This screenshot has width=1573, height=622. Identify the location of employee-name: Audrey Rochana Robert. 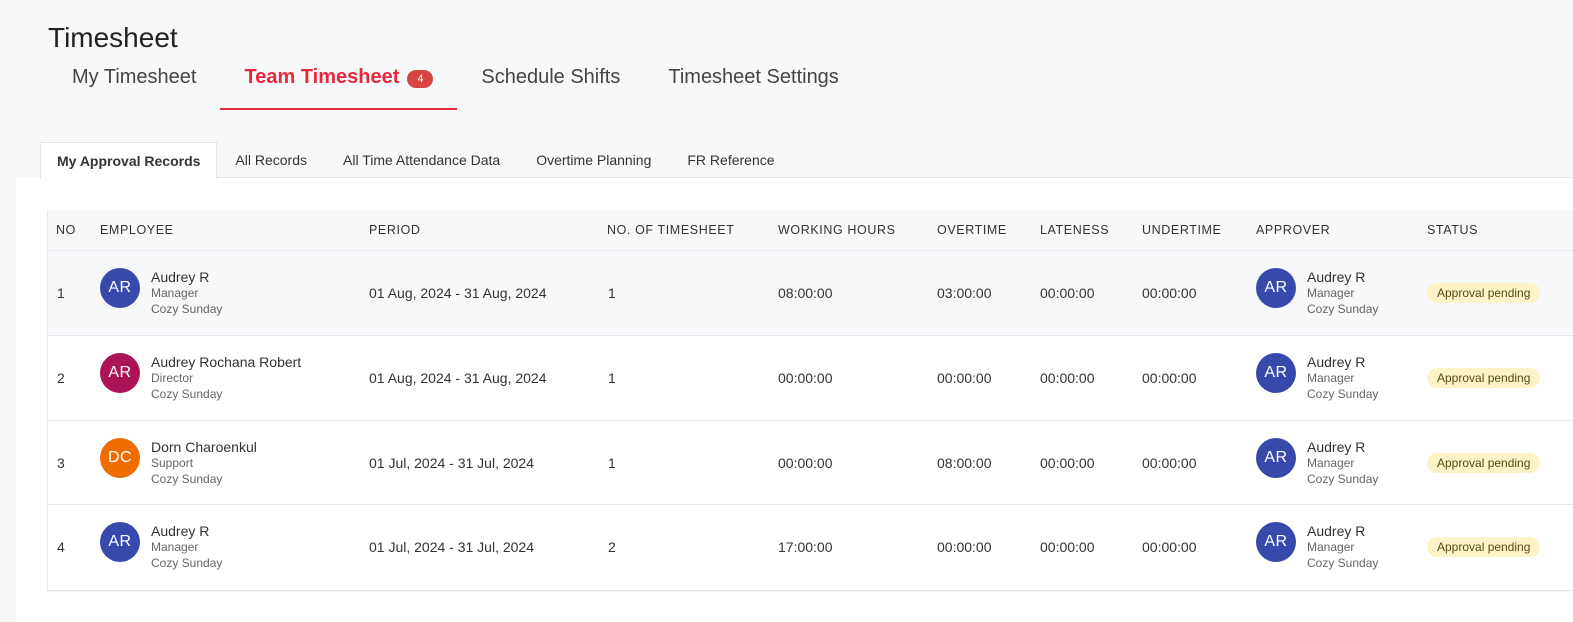
(226, 361).